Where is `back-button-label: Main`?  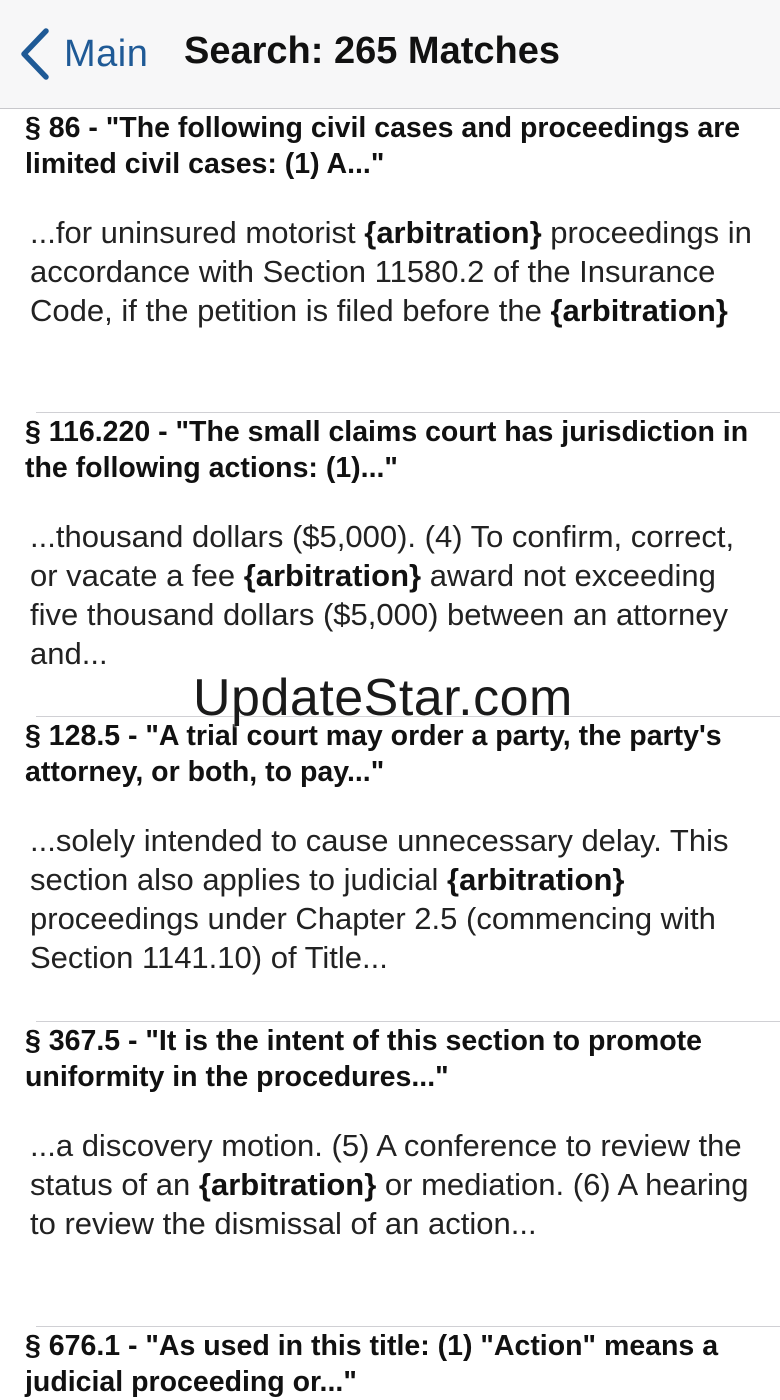 back-button-label: Main is located at coordinates (106, 53).